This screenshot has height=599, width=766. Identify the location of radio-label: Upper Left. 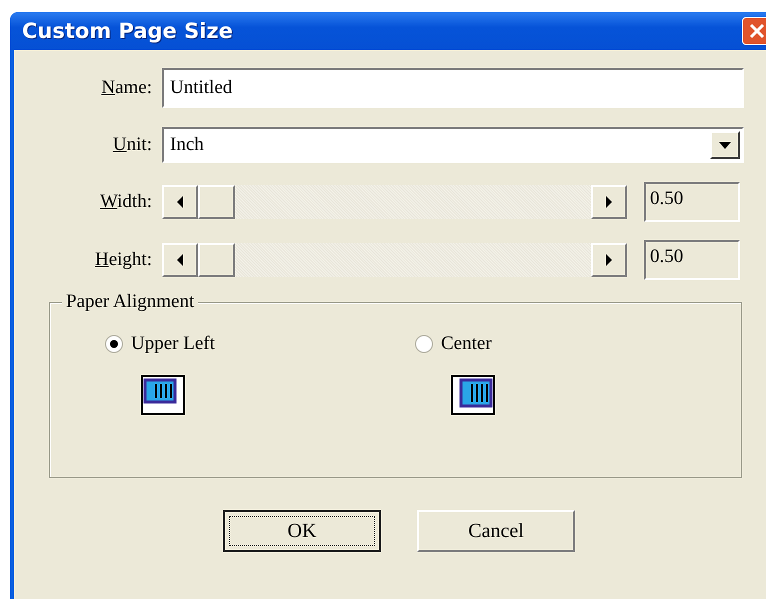
(173, 344).